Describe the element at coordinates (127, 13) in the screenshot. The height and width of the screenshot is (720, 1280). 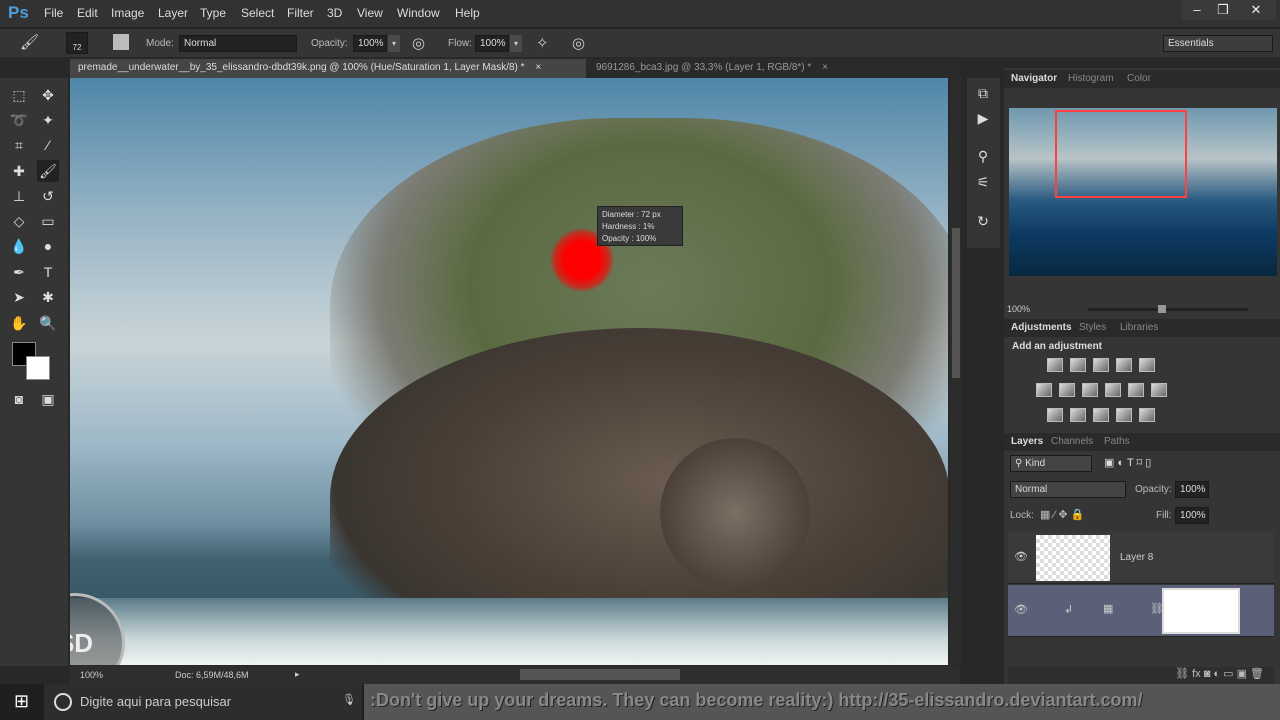
I see `menu-image: Image` at that location.